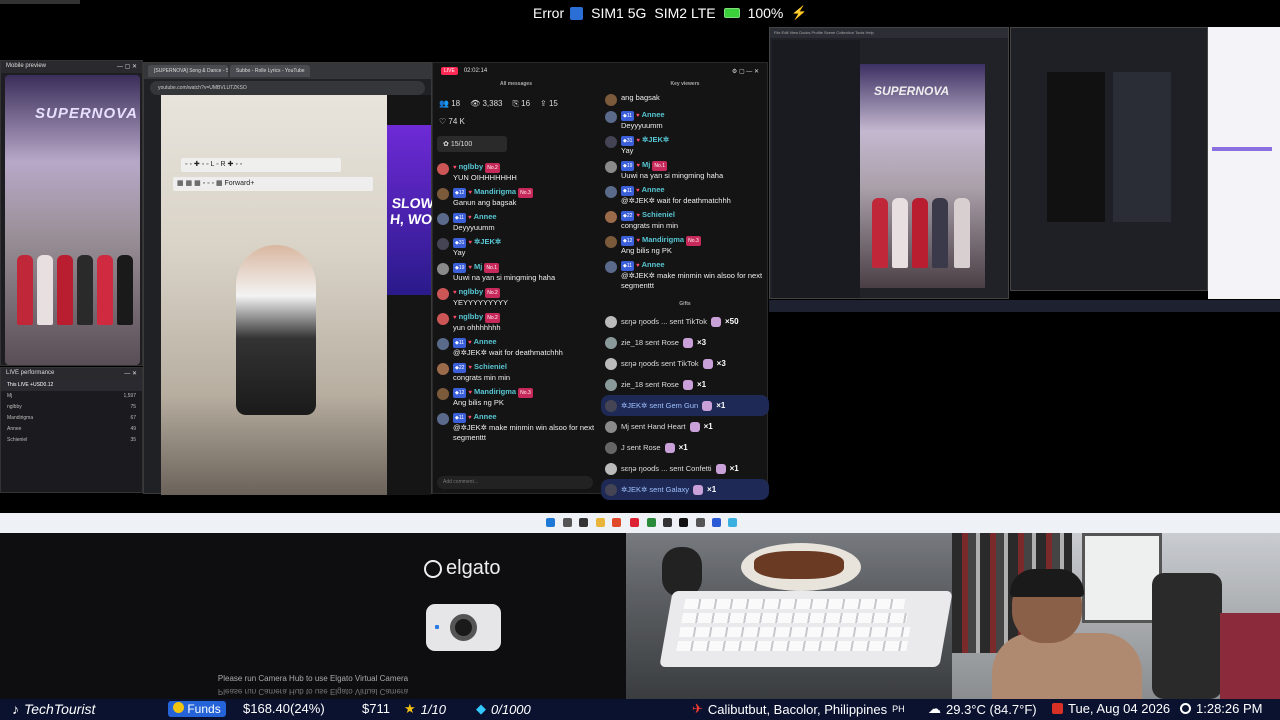 The image size is (1280, 720). I want to click on camera-led-icon, so click(437, 627).